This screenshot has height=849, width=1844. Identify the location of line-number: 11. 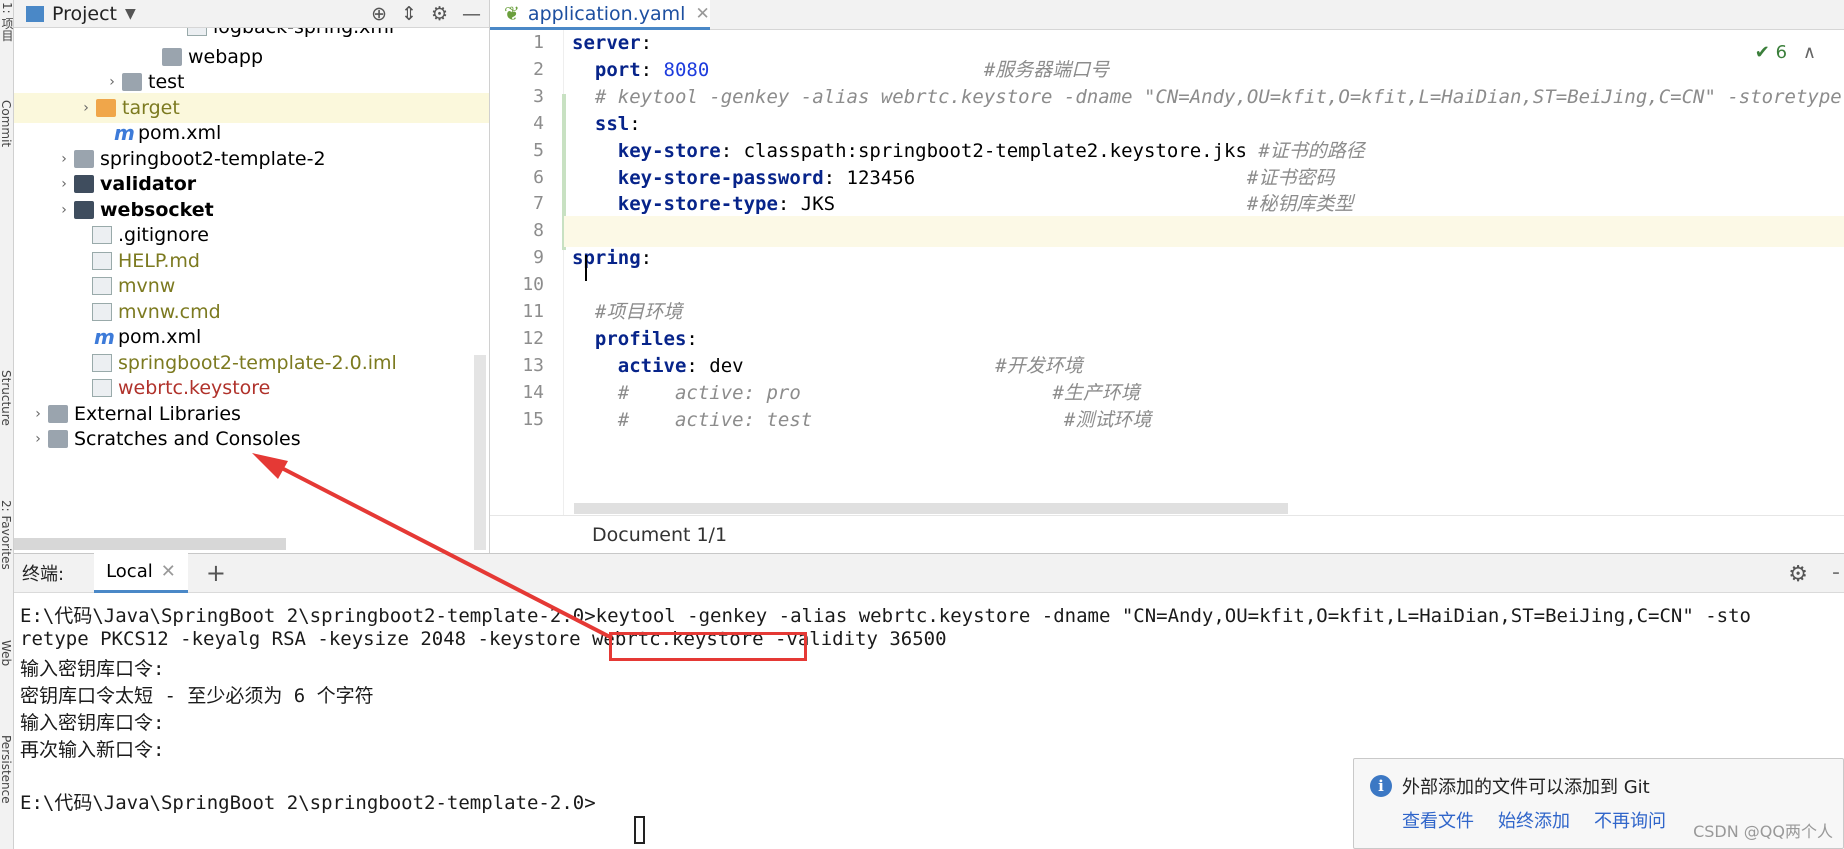
(533, 311).